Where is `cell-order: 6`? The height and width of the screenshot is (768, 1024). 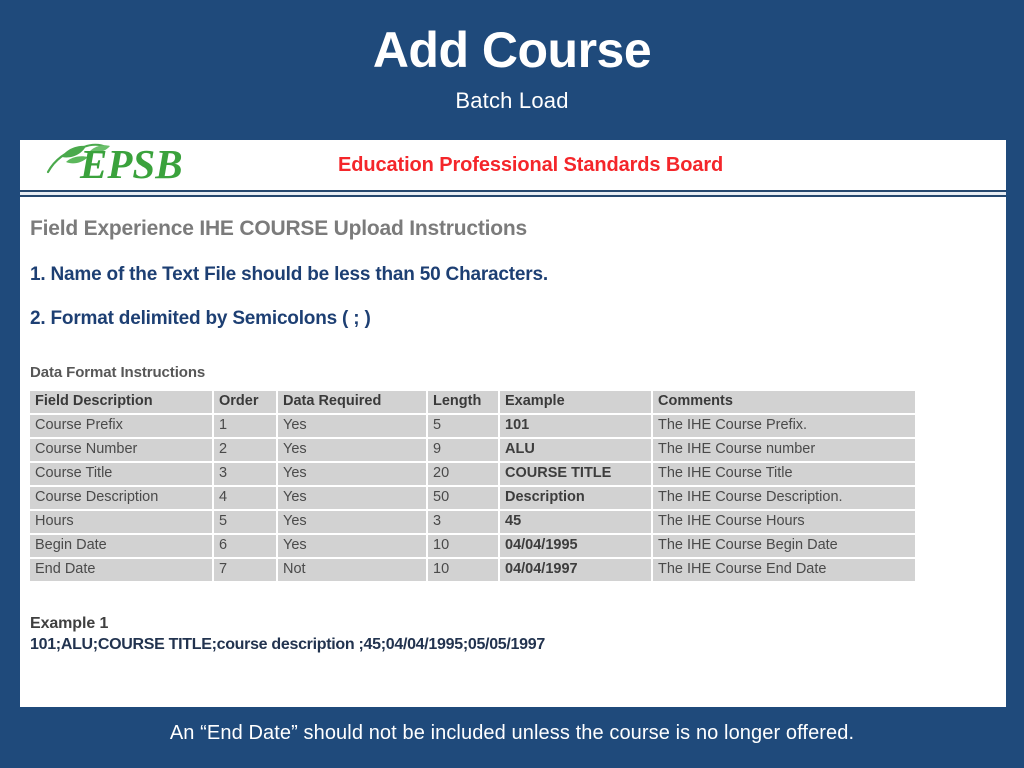 cell-order: 6 is located at coordinates (245, 546).